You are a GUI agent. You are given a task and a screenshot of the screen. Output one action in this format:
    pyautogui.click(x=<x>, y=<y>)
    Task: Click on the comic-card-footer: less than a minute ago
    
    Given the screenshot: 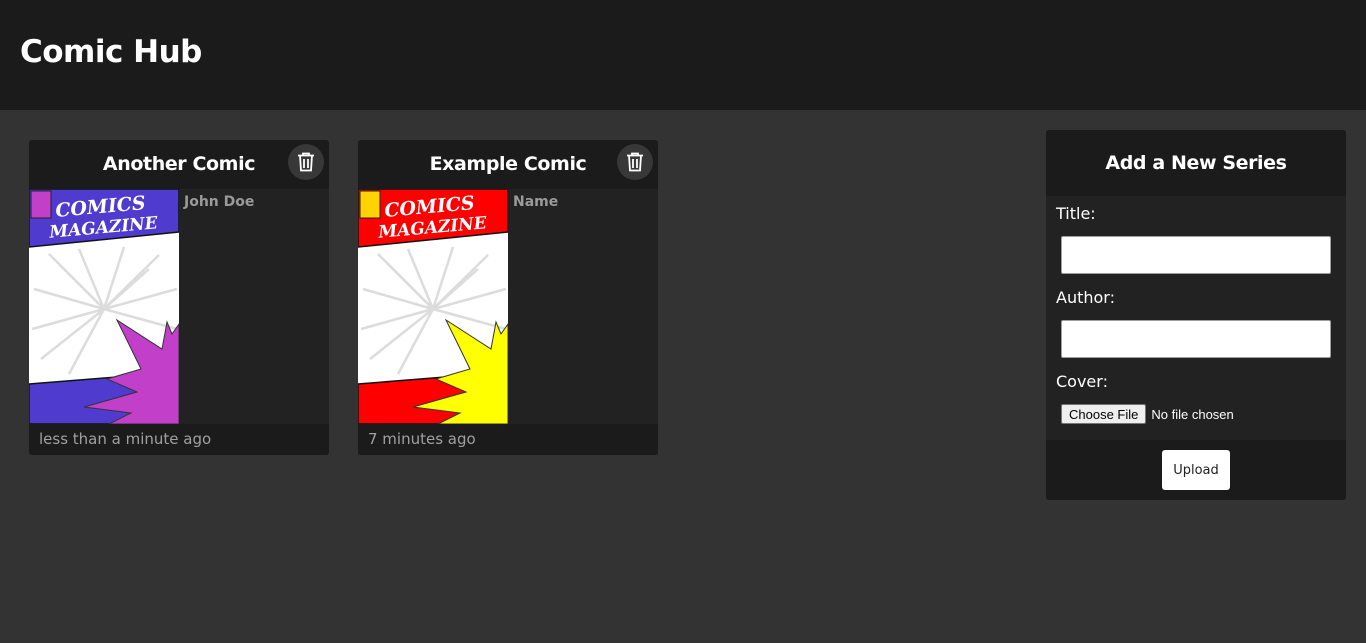 What is the action you would take?
    pyautogui.click(x=179, y=439)
    